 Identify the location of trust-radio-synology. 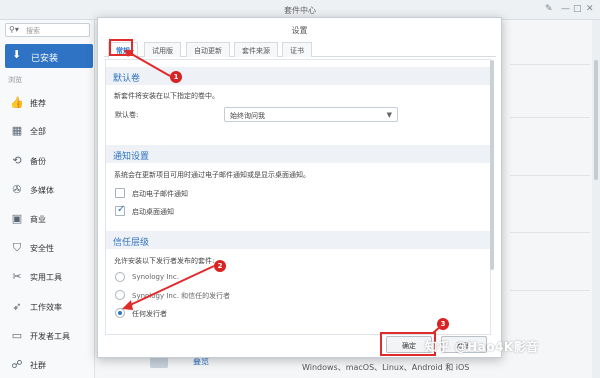
(120, 277).